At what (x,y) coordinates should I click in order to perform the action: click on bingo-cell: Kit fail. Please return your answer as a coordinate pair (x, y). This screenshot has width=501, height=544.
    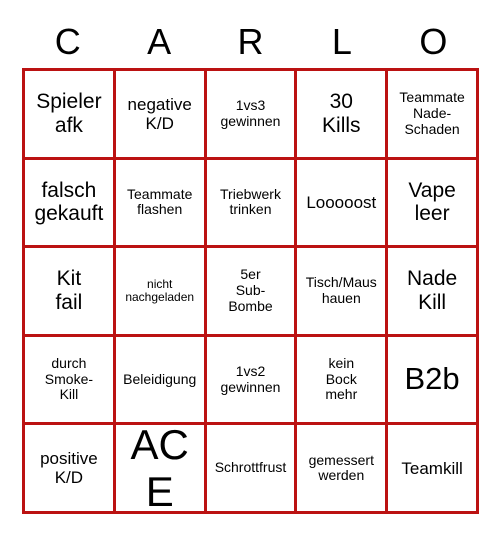
    Looking at the image, I should click on (70, 292).